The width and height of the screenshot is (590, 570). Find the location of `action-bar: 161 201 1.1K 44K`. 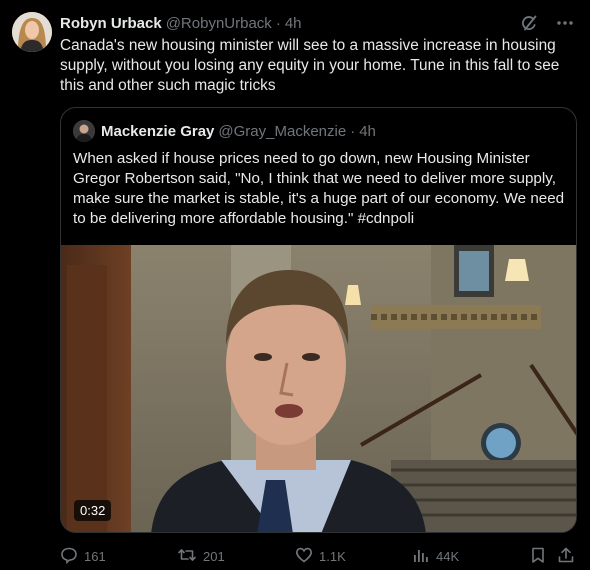

action-bar: 161 201 1.1K 44K is located at coordinates (320, 556).